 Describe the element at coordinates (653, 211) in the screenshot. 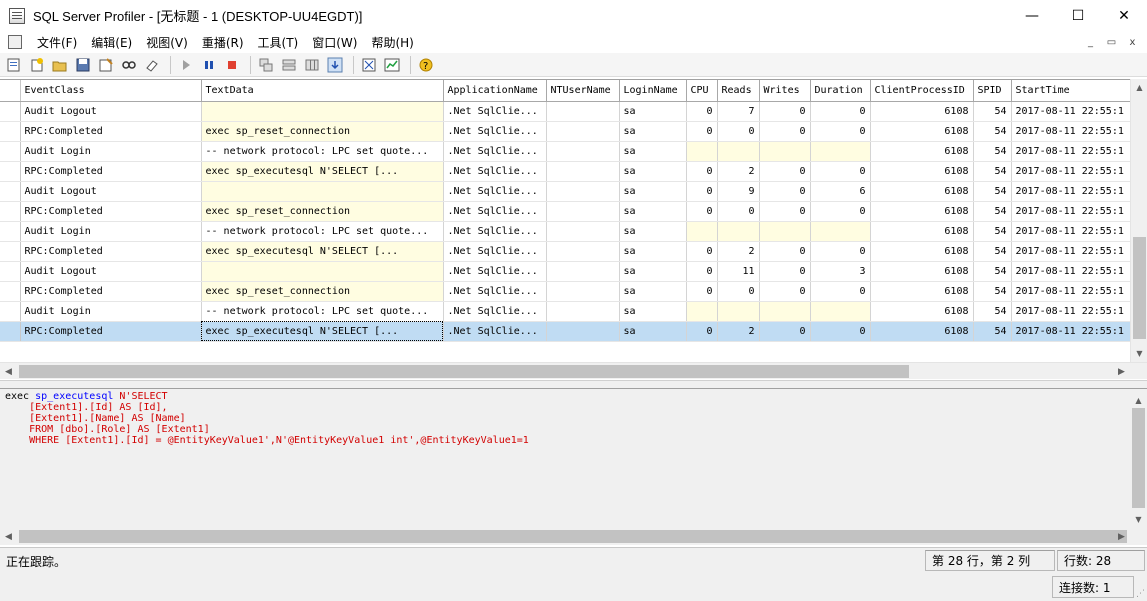

I see `cell-loginname: sa` at that location.